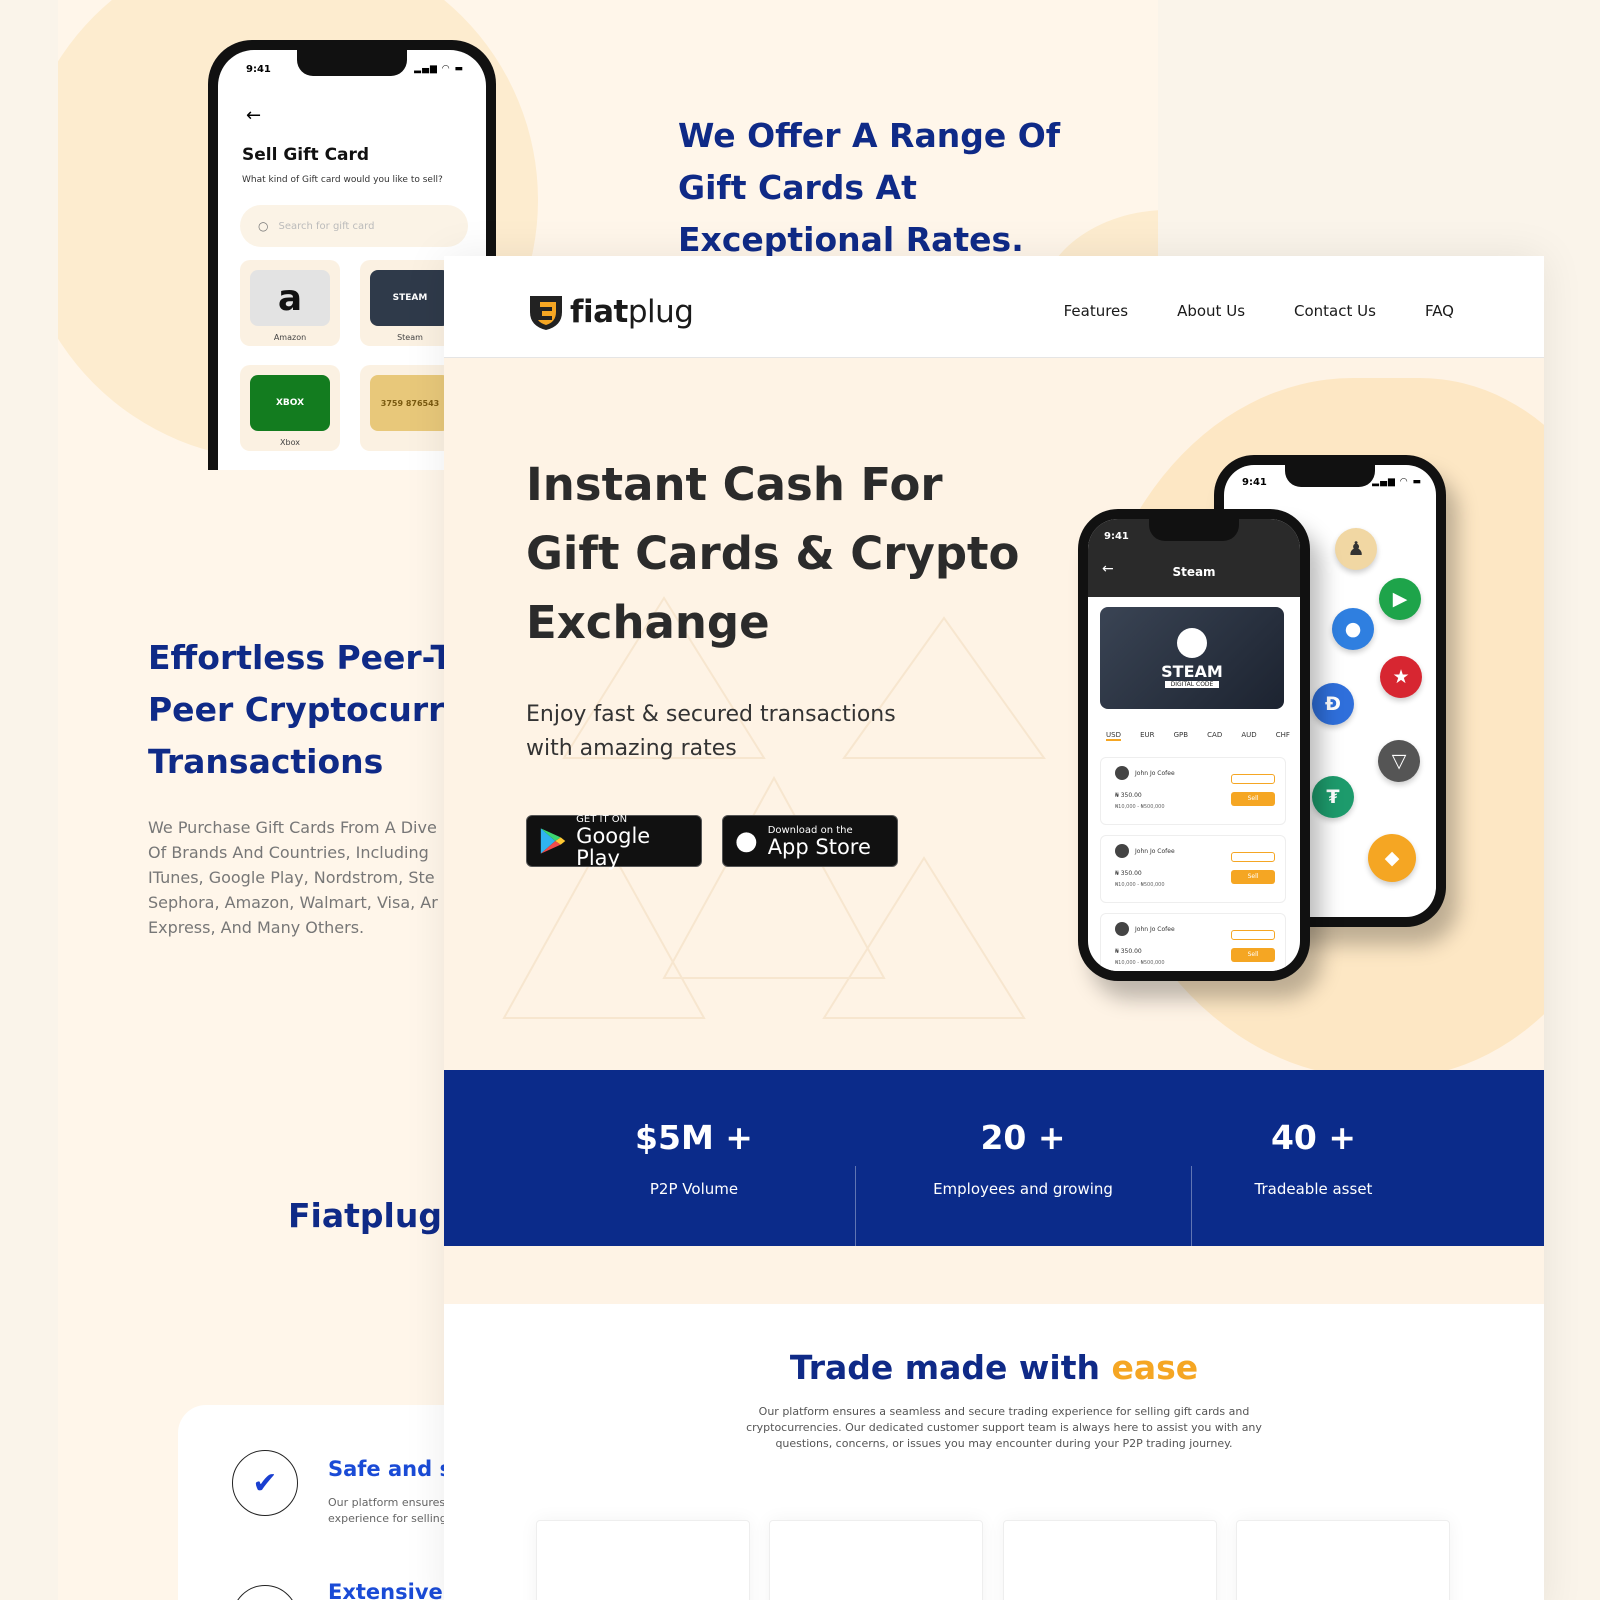 This screenshot has height=1600, width=1600. What do you see at coordinates (1401, 677) in the screenshot?
I see `star-coin-icon: ★` at bounding box center [1401, 677].